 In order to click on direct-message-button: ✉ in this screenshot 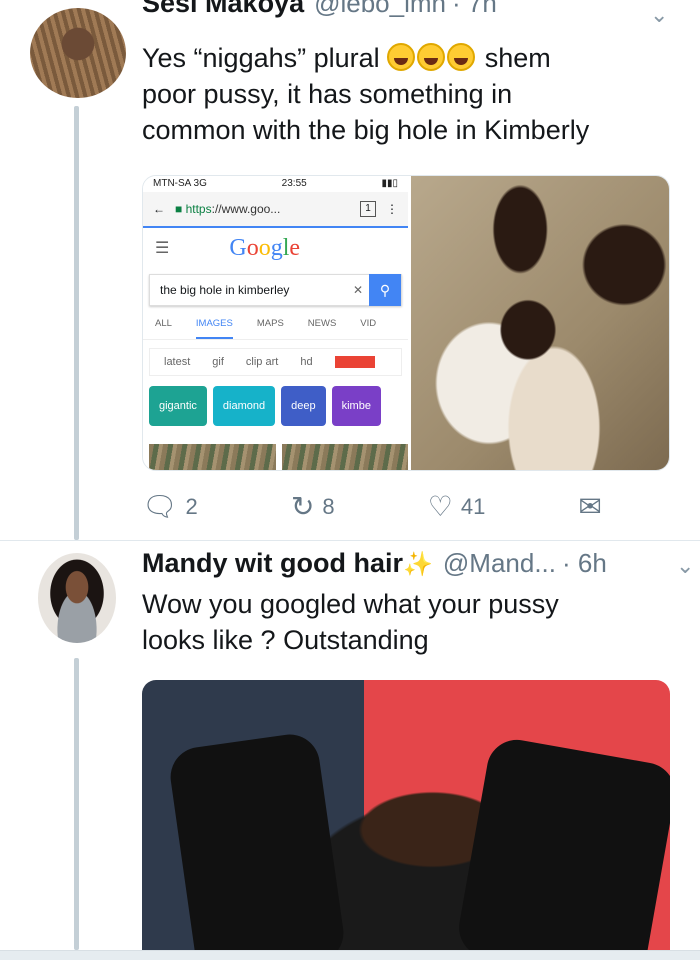, I will do `click(590, 506)`.